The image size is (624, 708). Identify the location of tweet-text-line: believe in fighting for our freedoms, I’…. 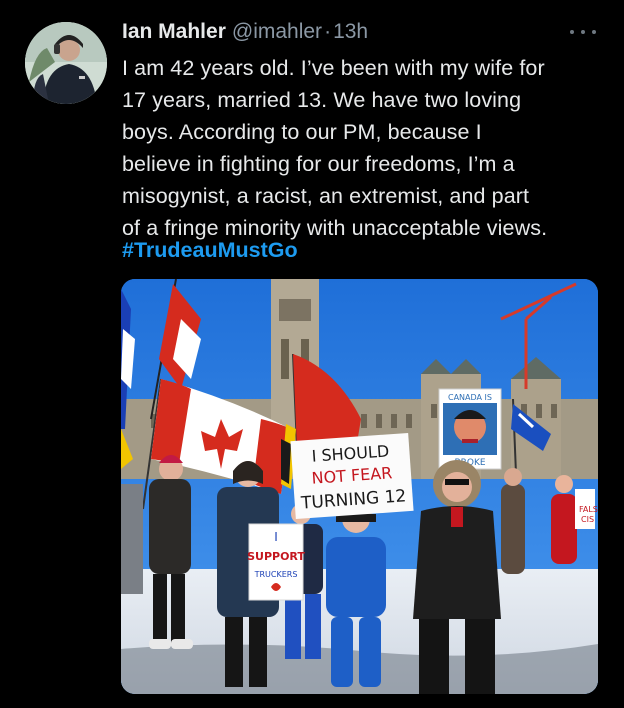
(318, 164).